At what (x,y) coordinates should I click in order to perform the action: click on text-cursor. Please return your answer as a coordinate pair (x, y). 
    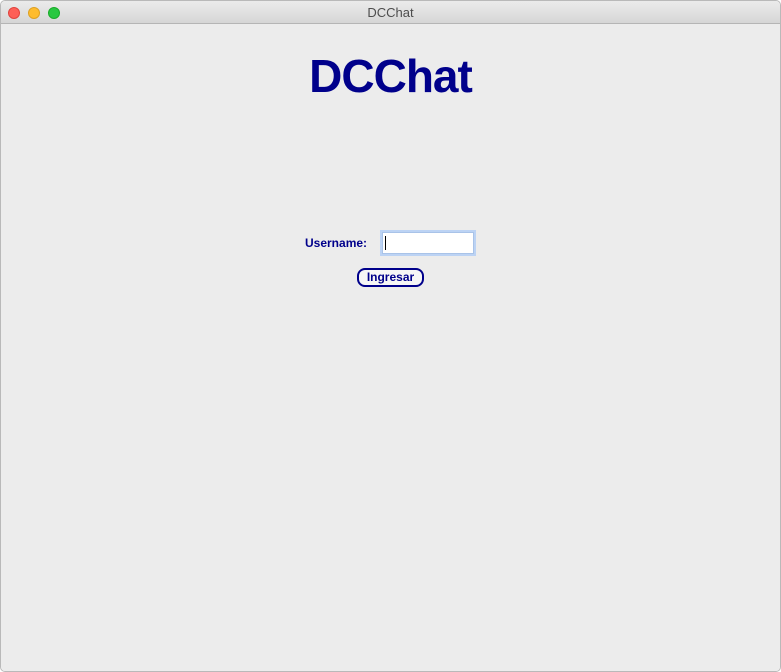
    Looking at the image, I should click on (385, 243).